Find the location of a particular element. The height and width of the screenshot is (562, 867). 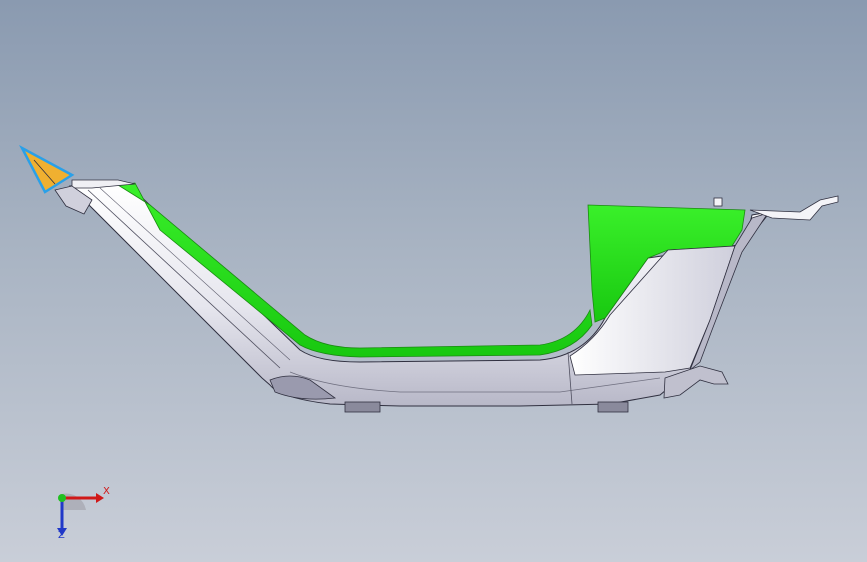

end-cap-face is located at coordinates (47, 169).